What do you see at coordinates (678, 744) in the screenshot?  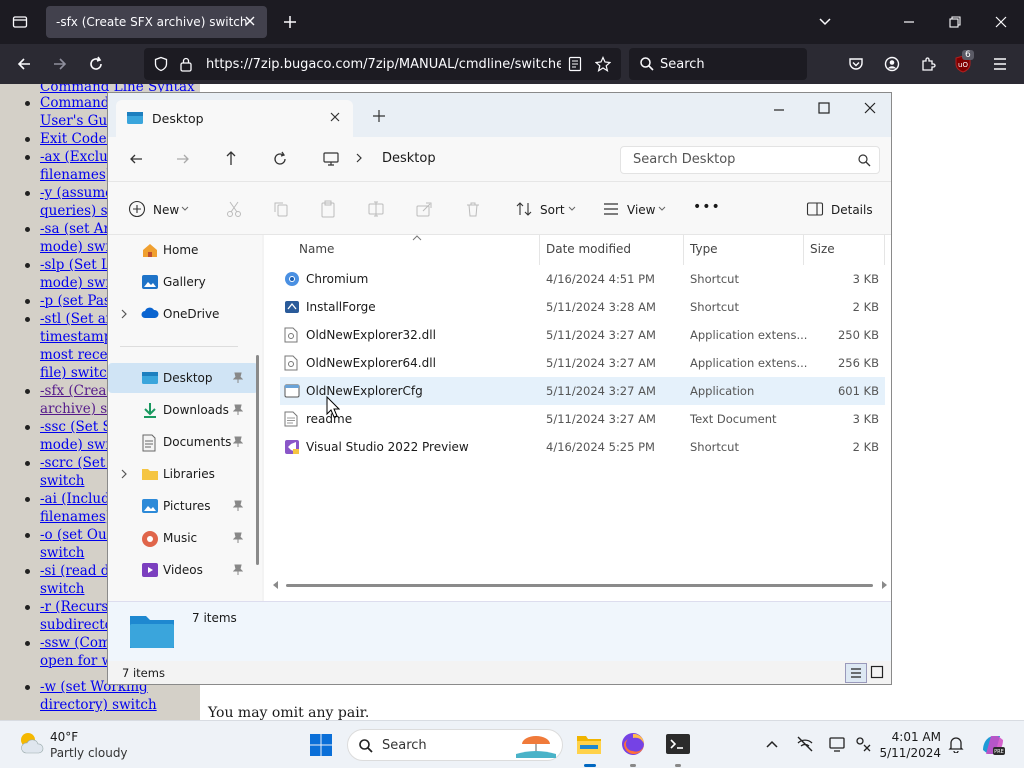 I see `terminal-taskbar-icon` at bounding box center [678, 744].